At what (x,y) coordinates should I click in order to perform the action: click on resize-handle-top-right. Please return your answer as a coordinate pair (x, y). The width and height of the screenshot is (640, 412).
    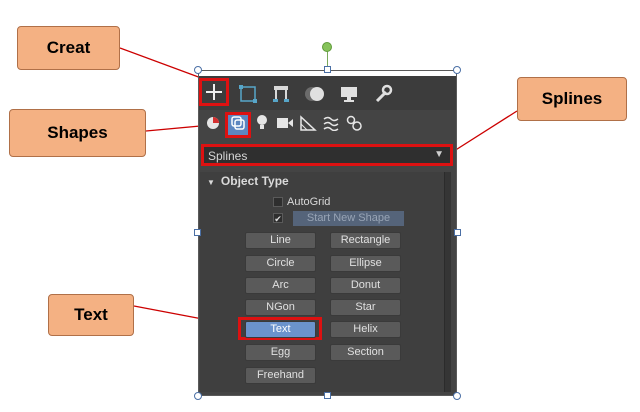
    Looking at the image, I should click on (457, 70).